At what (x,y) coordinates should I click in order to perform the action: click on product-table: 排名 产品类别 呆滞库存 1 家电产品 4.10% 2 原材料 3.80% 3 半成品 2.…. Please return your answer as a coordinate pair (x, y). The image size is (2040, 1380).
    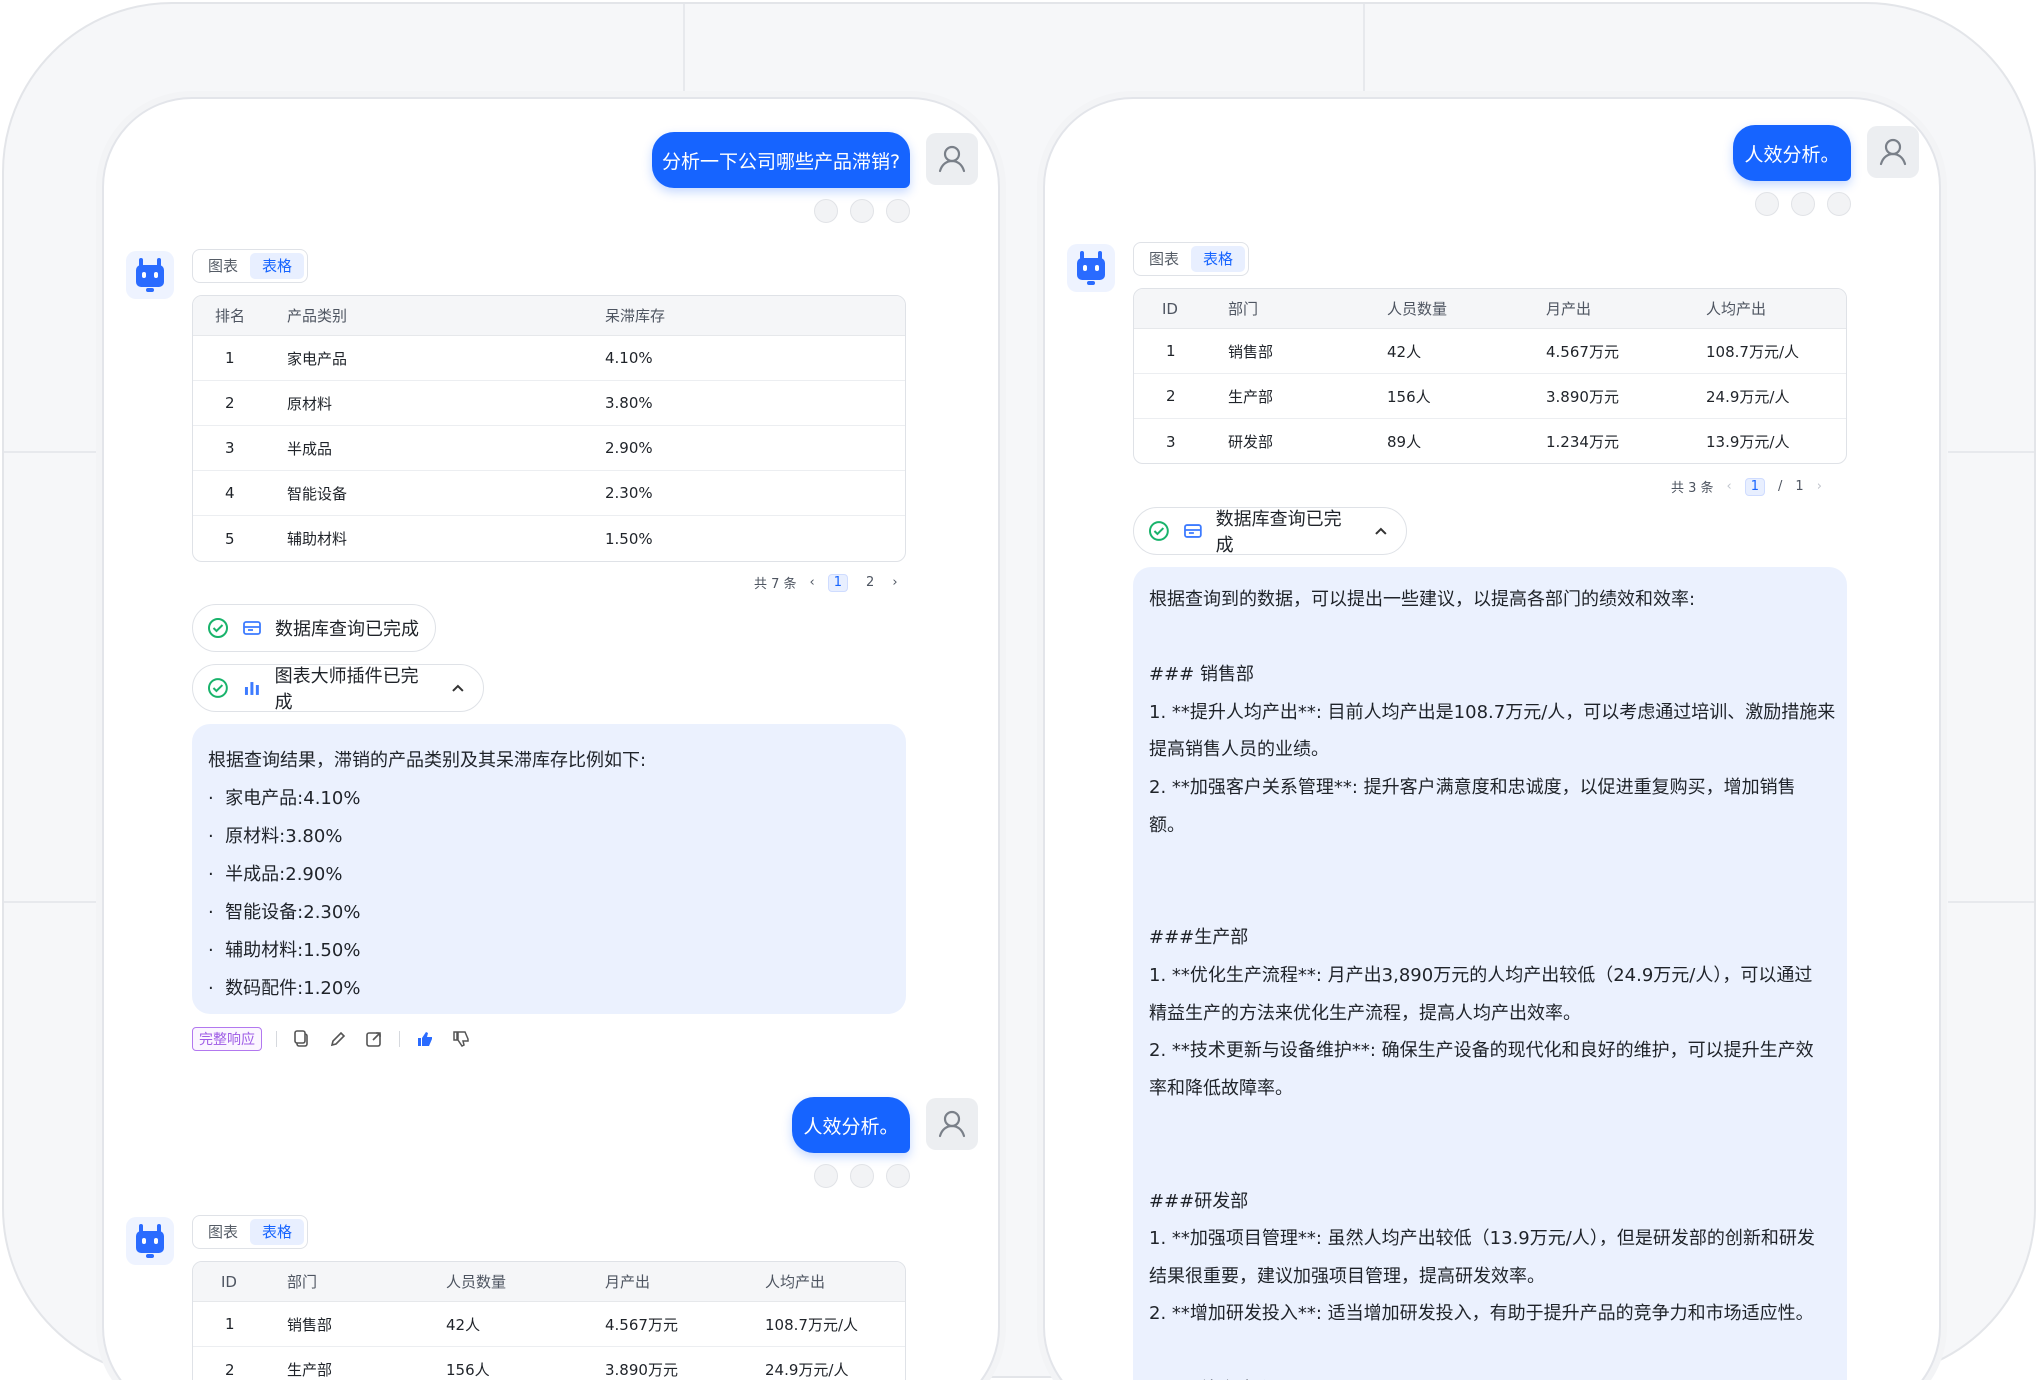
    Looking at the image, I should click on (549, 428).